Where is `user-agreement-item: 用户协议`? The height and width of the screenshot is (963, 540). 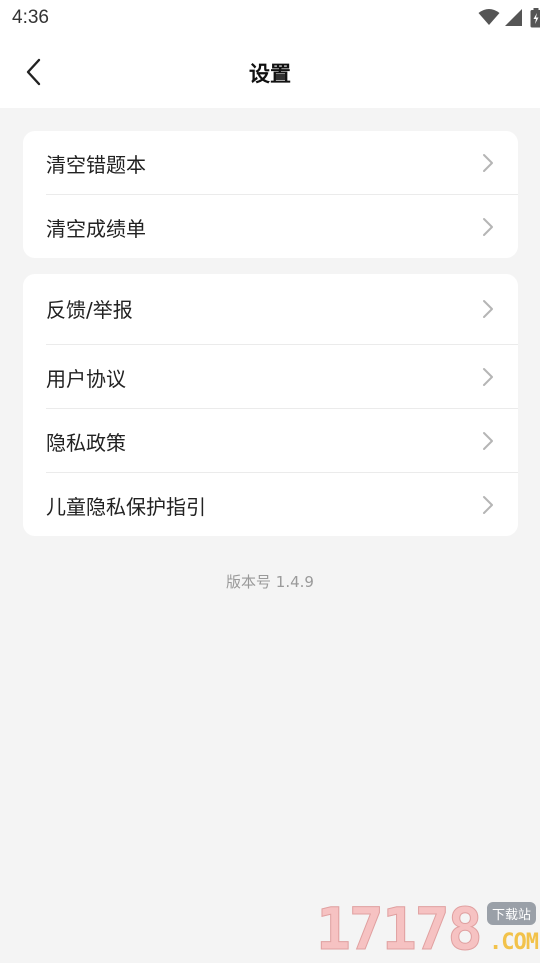
user-agreement-item: 用户协议 is located at coordinates (270, 376).